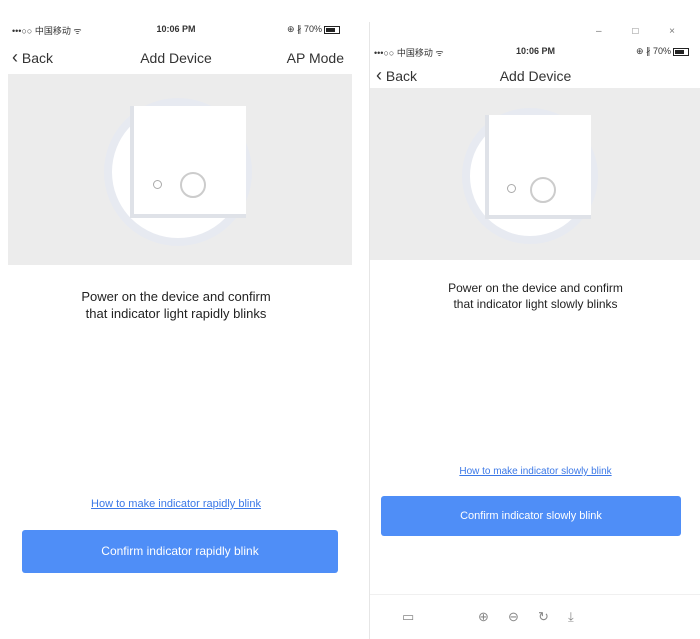 This screenshot has height=639, width=700. What do you see at coordinates (543, 617) in the screenshot?
I see `rotate-icon: ↻` at bounding box center [543, 617].